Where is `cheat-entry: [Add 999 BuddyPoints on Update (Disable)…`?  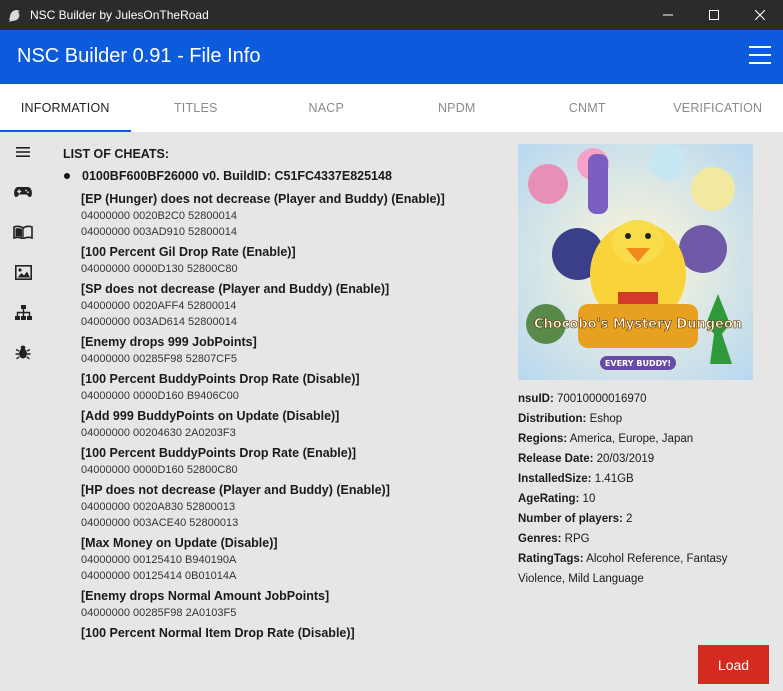 cheat-entry: [Add 999 BuddyPoints on Update (Disable)… is located at coordinates (283, 424).